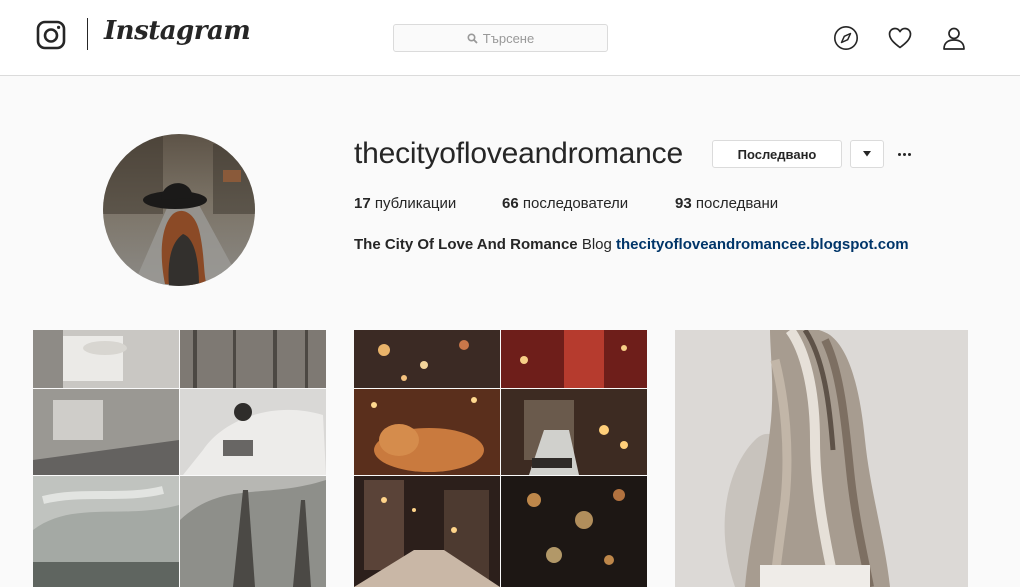  What do you see at coordinates (737, 203) in the screenshot?
I see `following-count-label: последвани` at bounding box center [737, 203].